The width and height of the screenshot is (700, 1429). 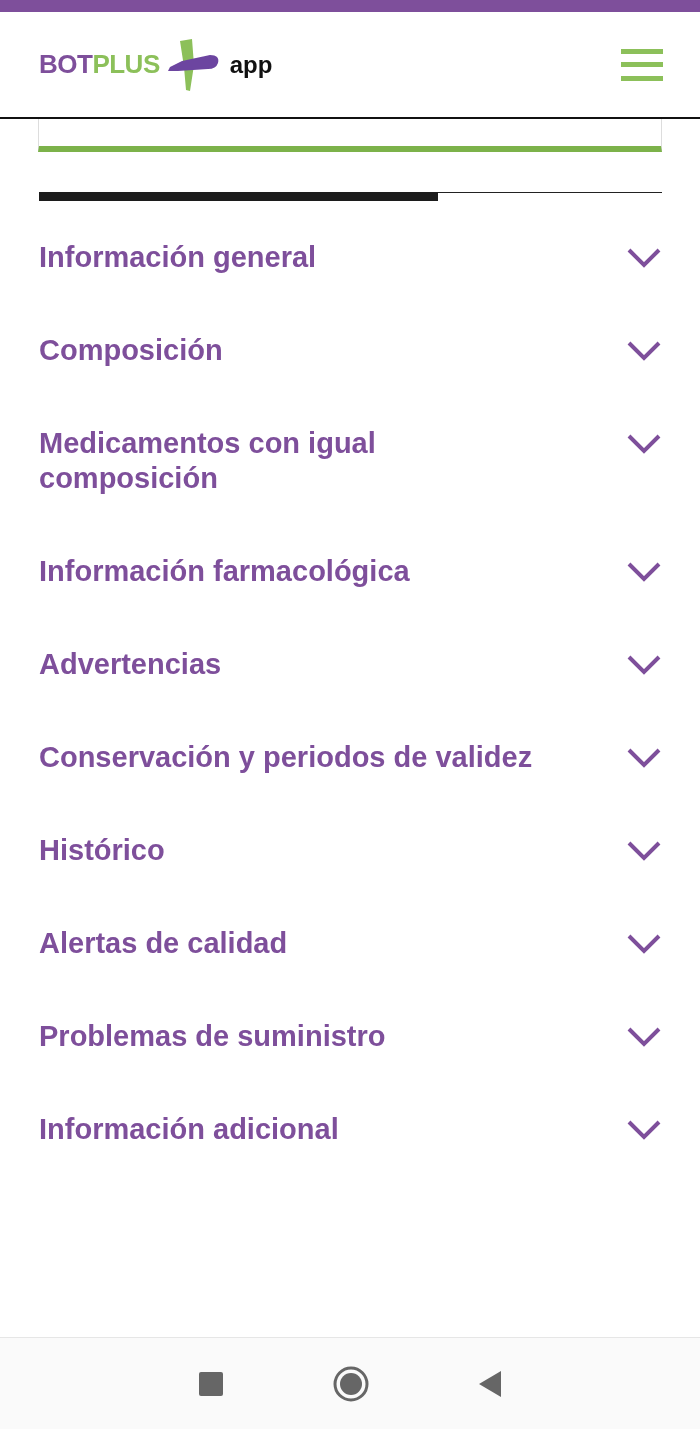 I want to click on accordion-header: Información adicional, so click(x=350, y=1129).